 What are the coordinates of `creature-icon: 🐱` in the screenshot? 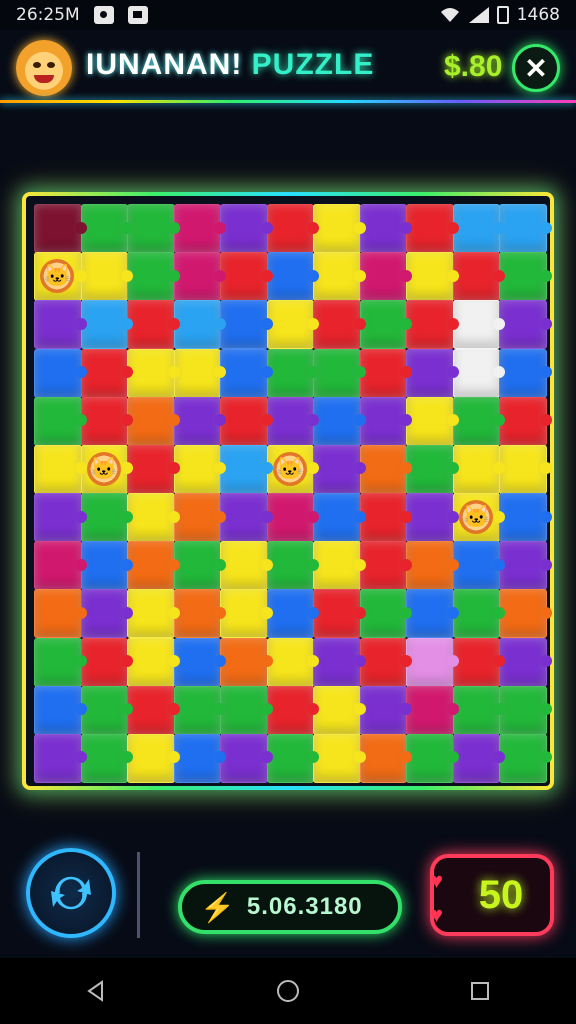 It's located at (290, 468).